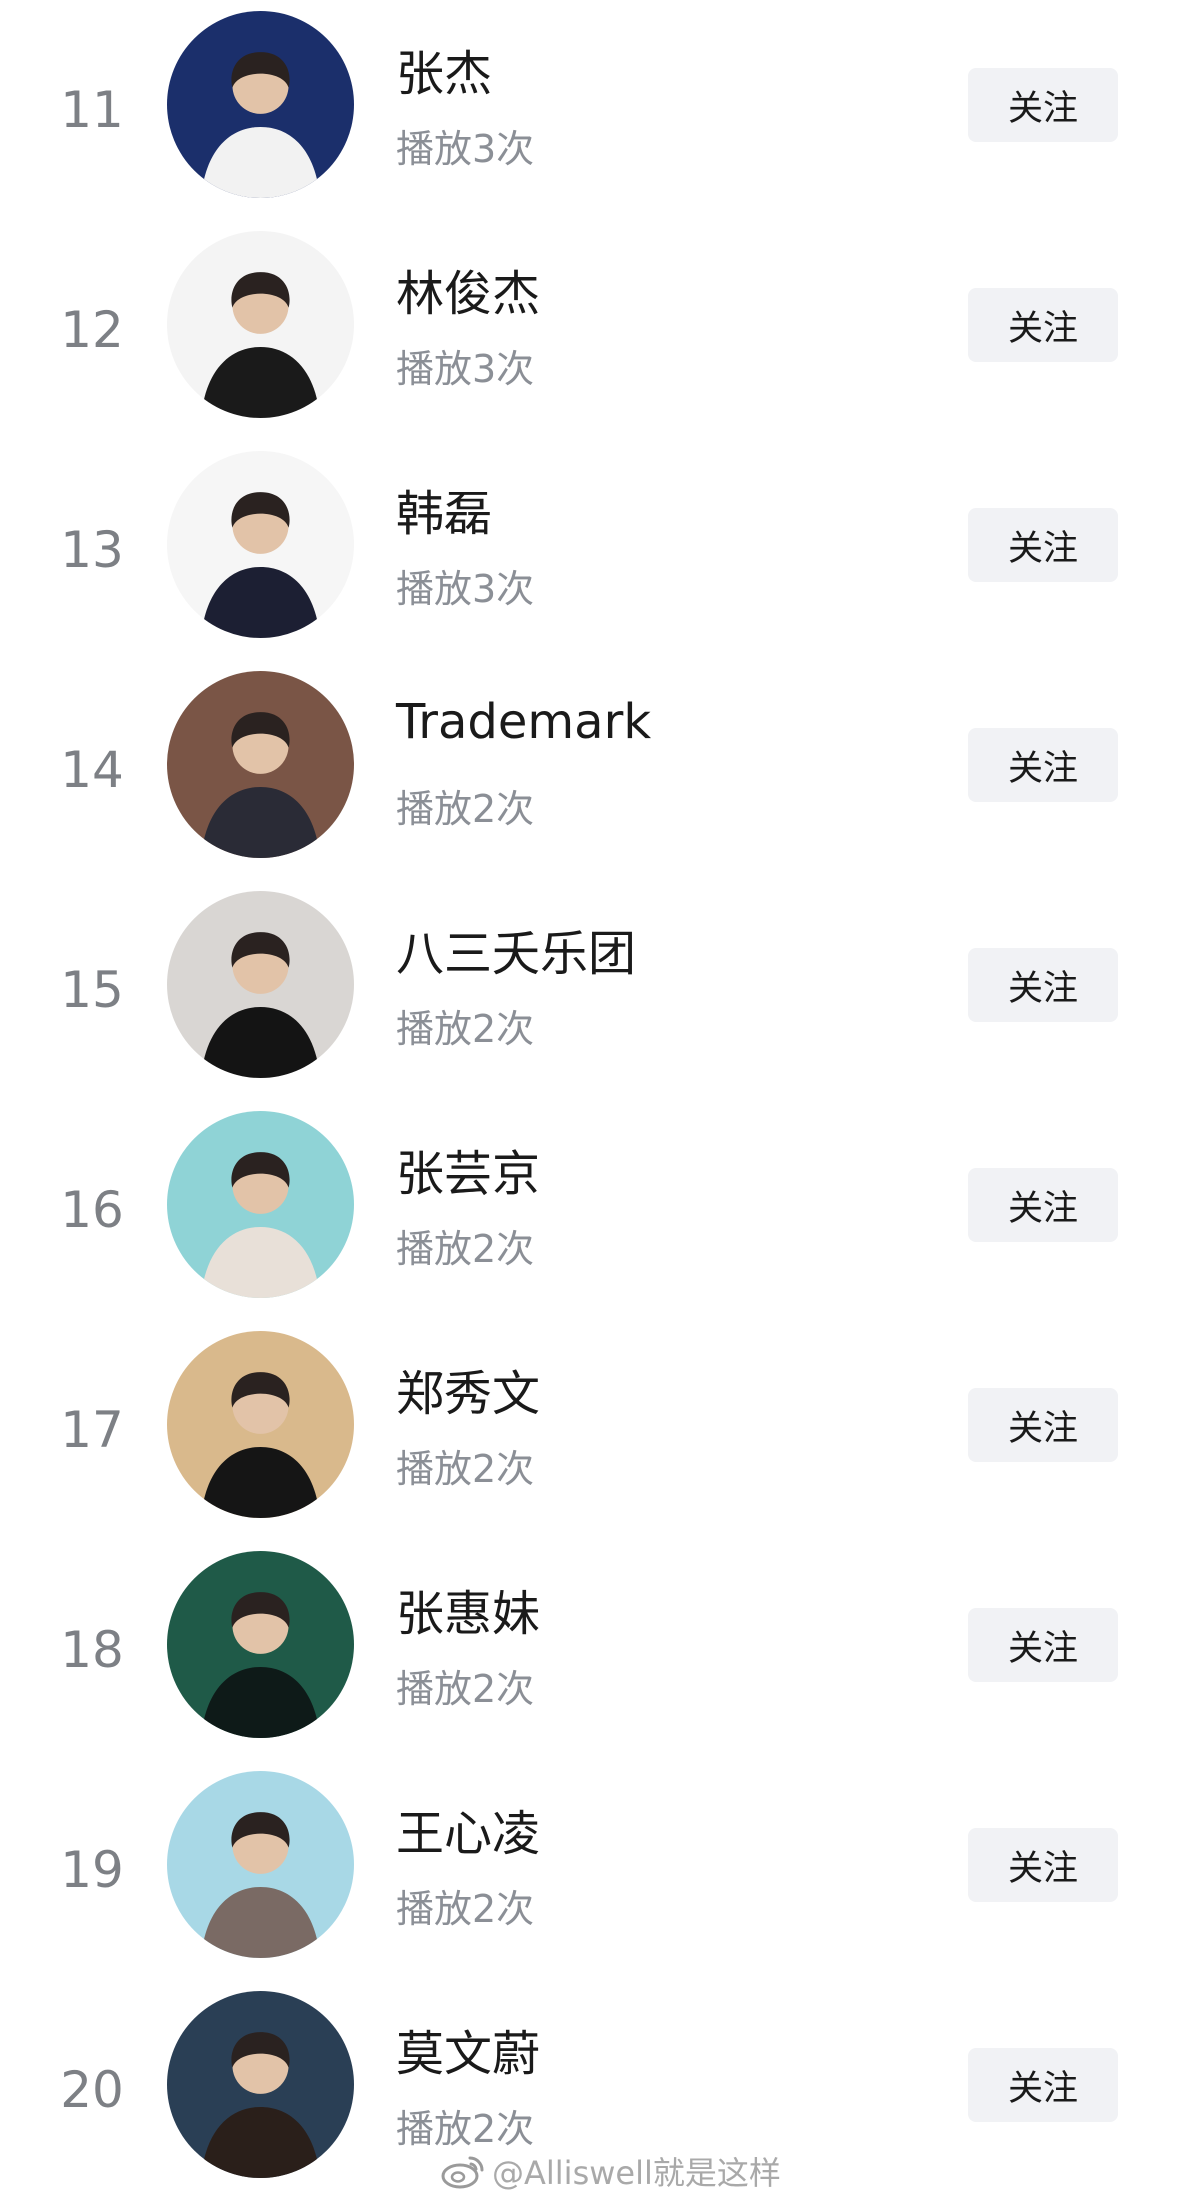  What do you see at coordinates (468, 1829) in the screenshot?
I see `artist-name: 王心凌` at bounding box center [468, 1829].